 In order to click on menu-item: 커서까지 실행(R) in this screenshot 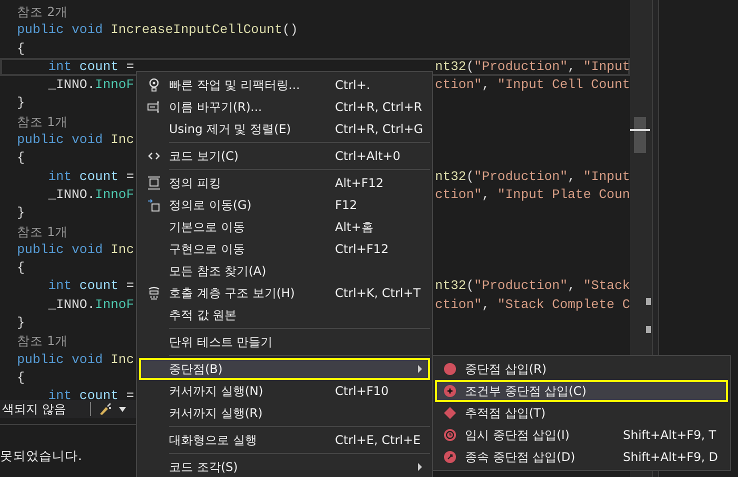, I will do `click(284, 413)`.